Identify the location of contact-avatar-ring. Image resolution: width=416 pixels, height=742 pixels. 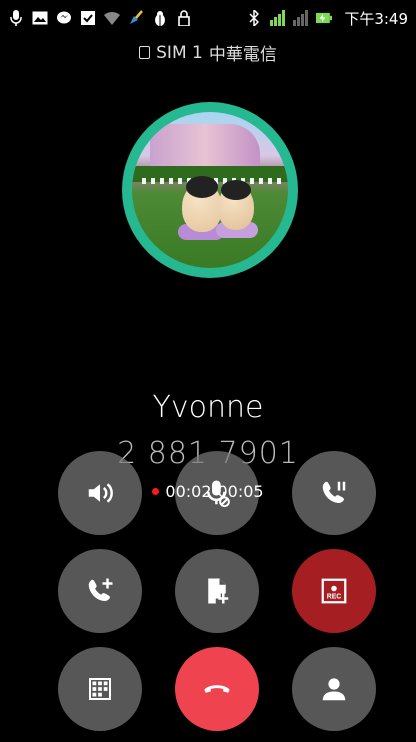
(210, 190).